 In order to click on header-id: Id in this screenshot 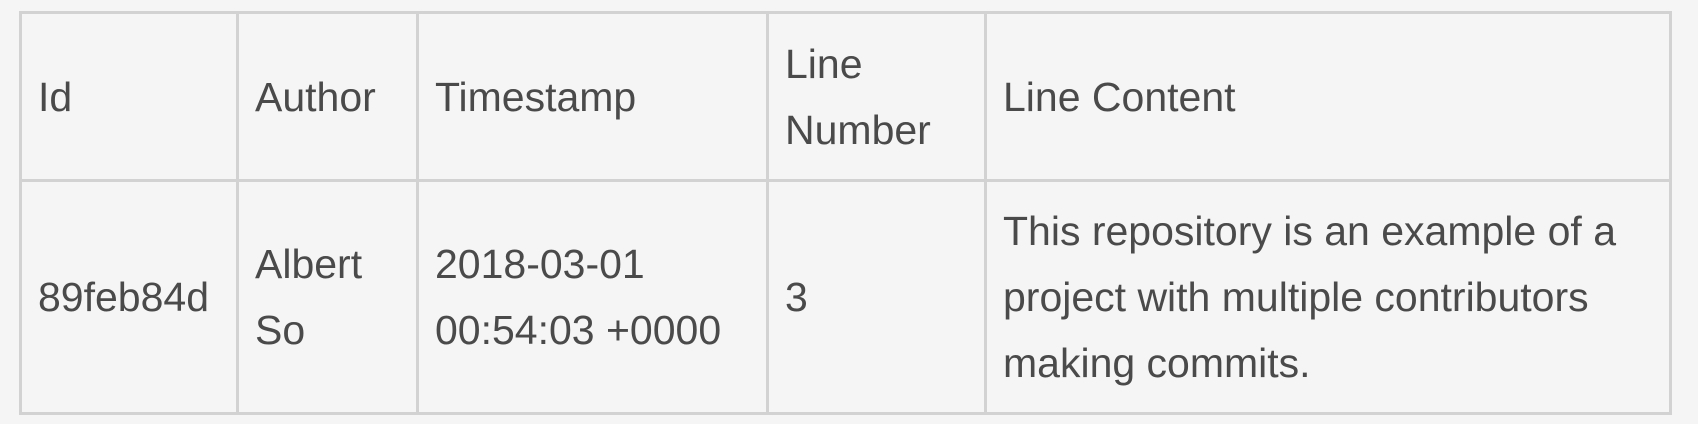, I will do `click(129, 96)`.